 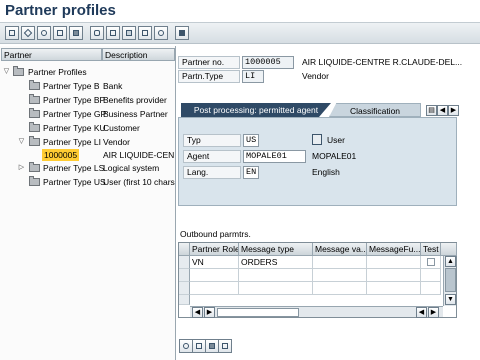 I want to click on tree-node-partner-type-ku: Partner Type KU Customer, so click(x=87, y=128).